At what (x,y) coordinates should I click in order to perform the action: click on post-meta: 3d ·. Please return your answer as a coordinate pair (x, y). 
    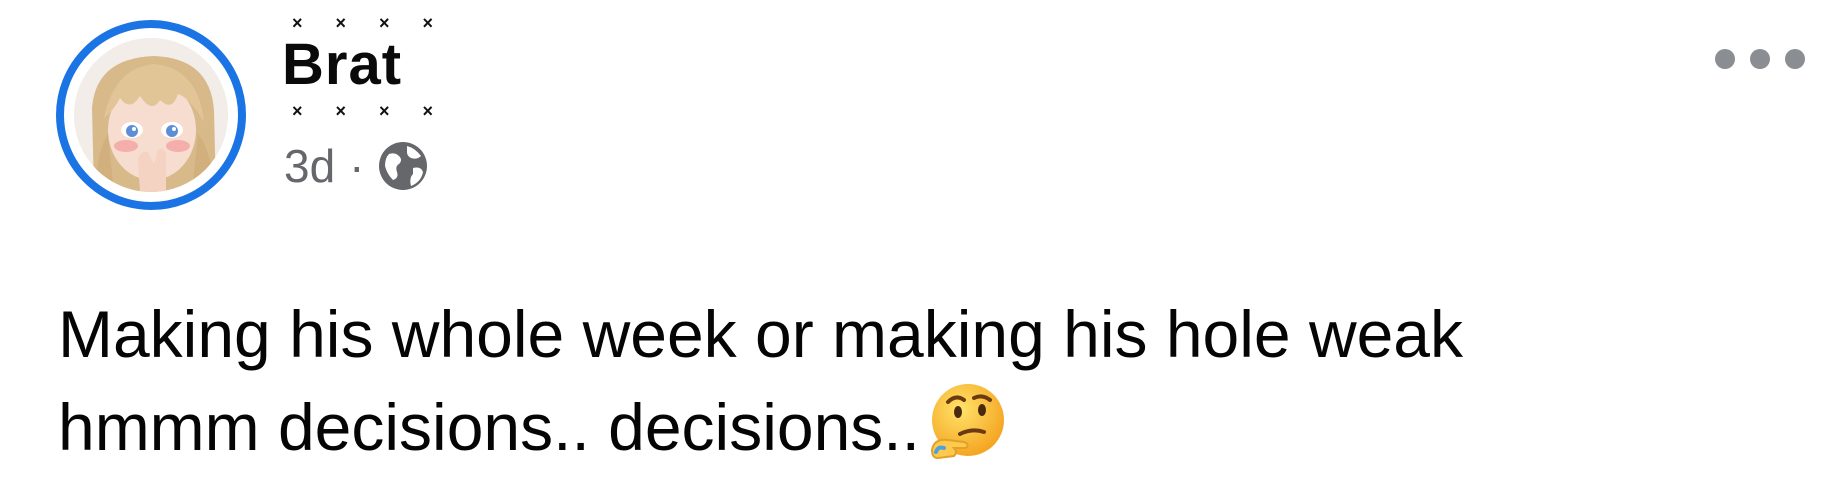
    Looking at the image, I should click on (356, 166).